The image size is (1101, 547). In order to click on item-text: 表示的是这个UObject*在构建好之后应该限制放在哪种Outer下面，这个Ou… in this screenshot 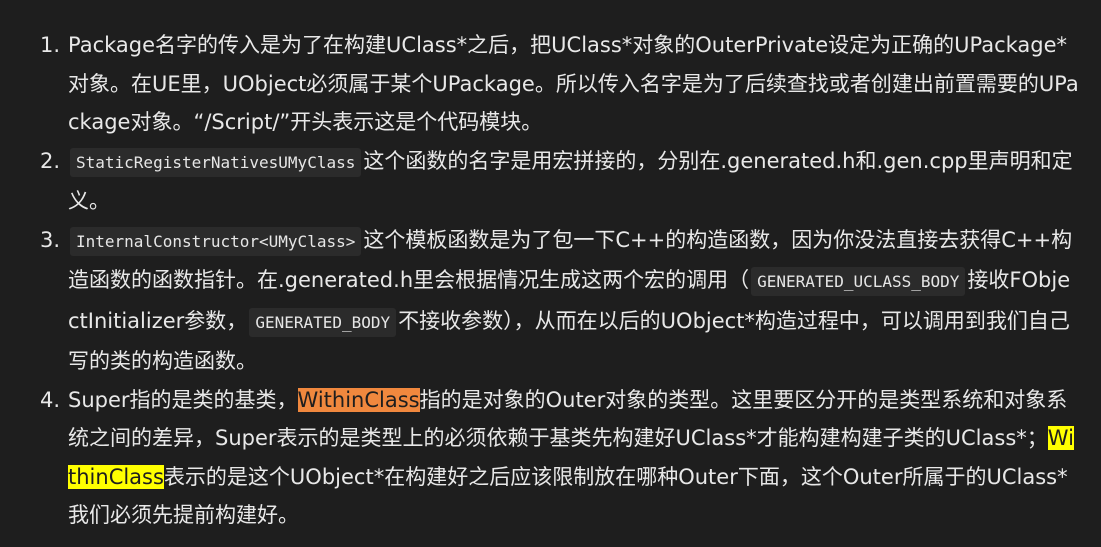, I will do `click(568, 496)`.